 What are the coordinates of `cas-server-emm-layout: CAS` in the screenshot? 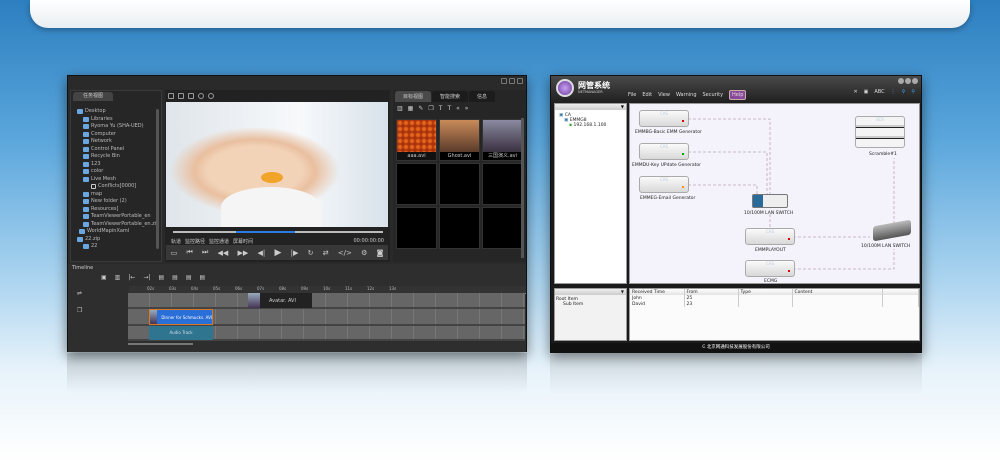 It's located at (770, 236).